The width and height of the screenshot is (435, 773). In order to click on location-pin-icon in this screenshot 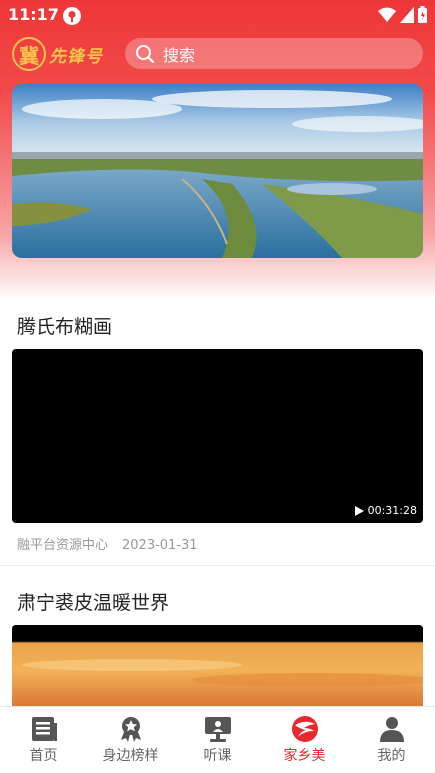, I will do `click(72, 16)`.